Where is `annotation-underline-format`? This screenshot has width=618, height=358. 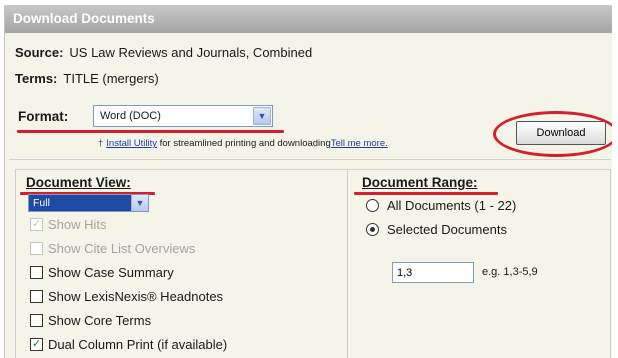 annotation-underline-format is located at coordinates (150, 131).